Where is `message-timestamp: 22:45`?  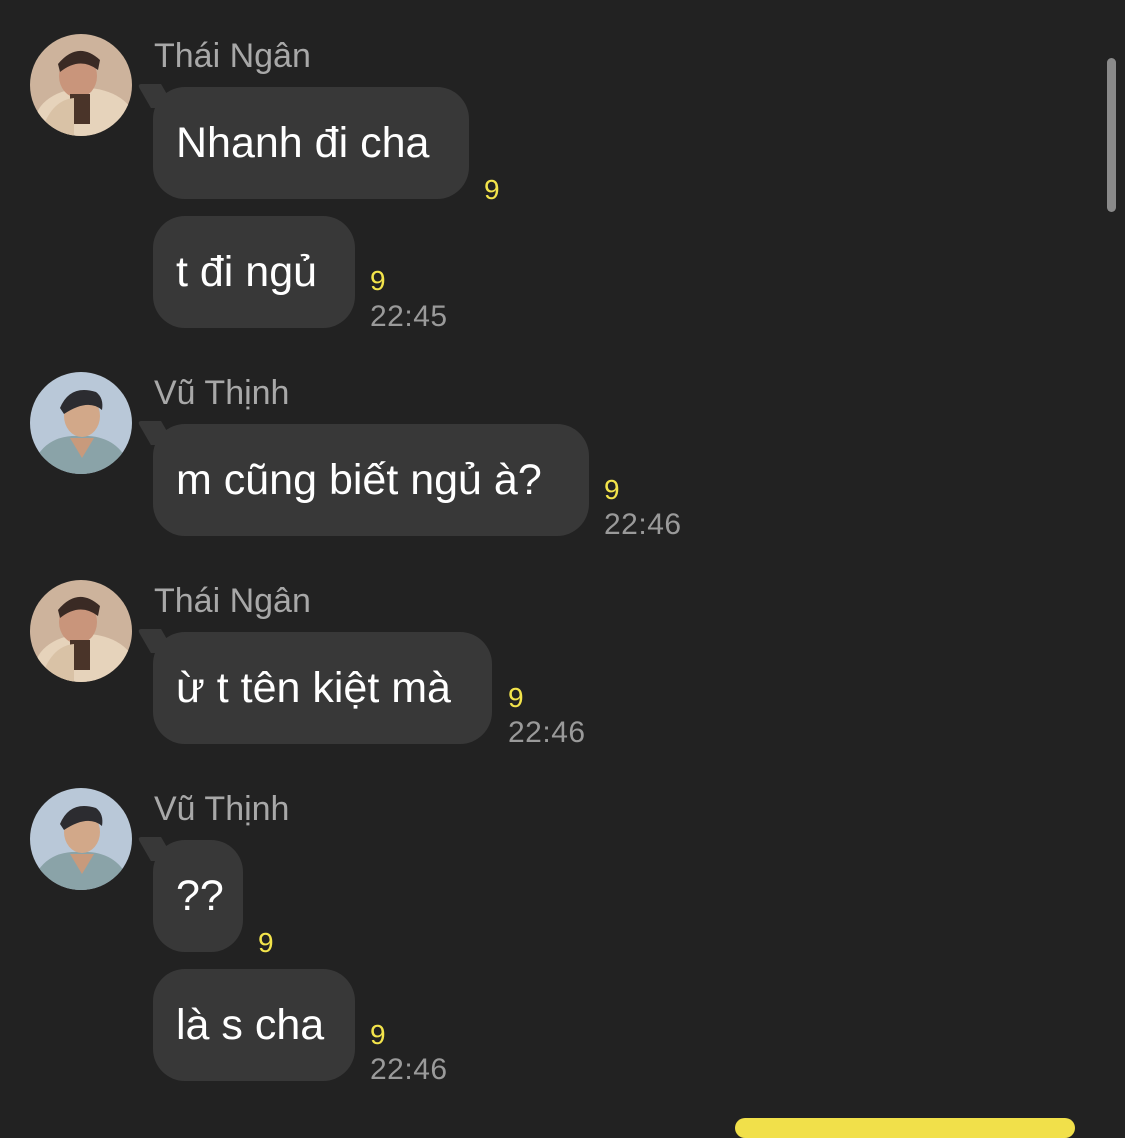 message-timestamp: 22:45 is located at coordinates (409, 316).